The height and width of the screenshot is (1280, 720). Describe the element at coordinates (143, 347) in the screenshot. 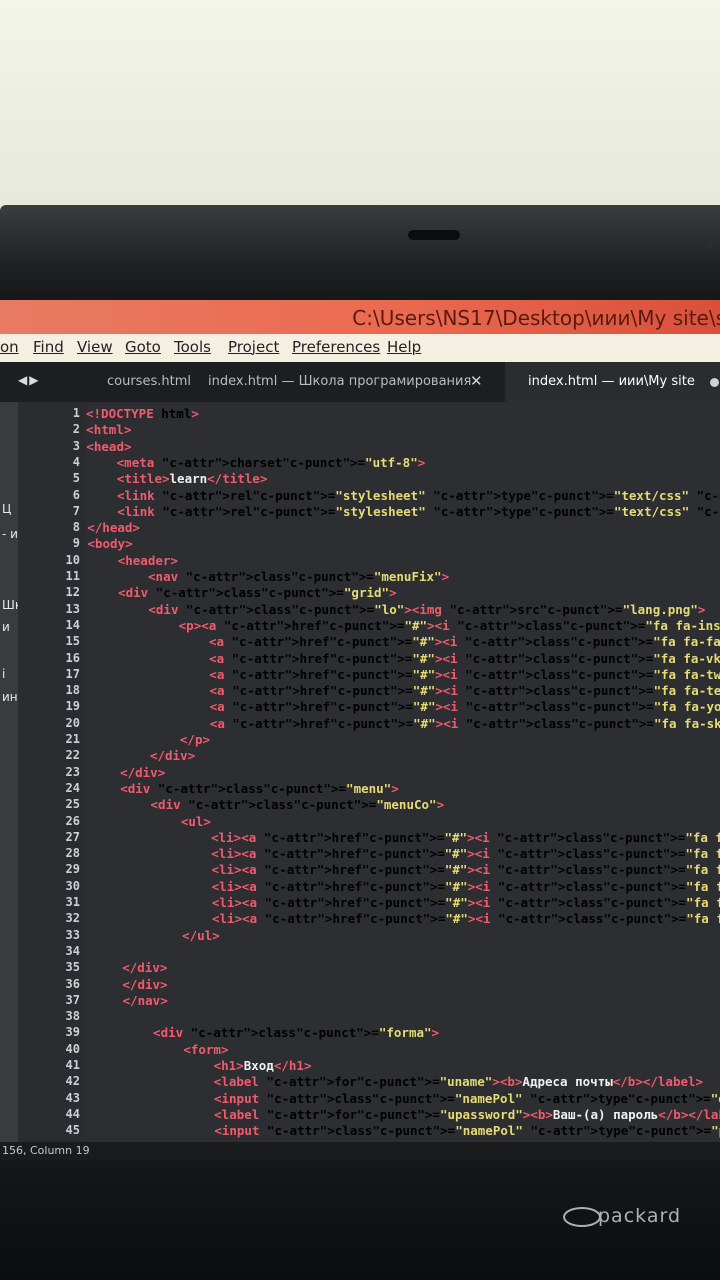

I see `menu-item-goto: Goto` at that location.